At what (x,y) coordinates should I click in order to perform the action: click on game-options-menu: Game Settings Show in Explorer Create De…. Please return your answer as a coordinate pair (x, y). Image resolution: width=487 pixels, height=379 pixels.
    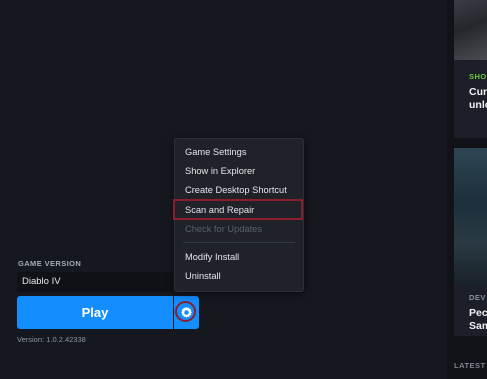
    Looking at the image, I should click on (238, 215).